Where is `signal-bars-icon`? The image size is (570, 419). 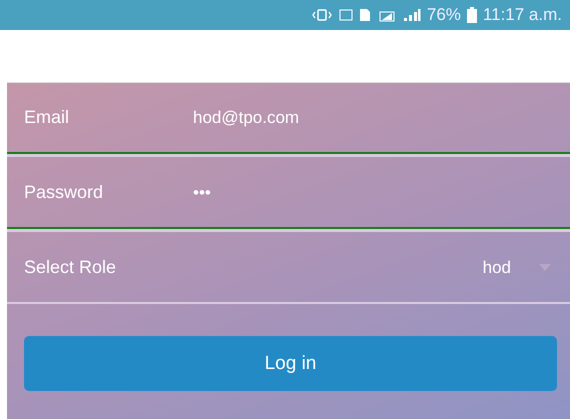
signal-bars-icon is located at coordinates (411, 15).